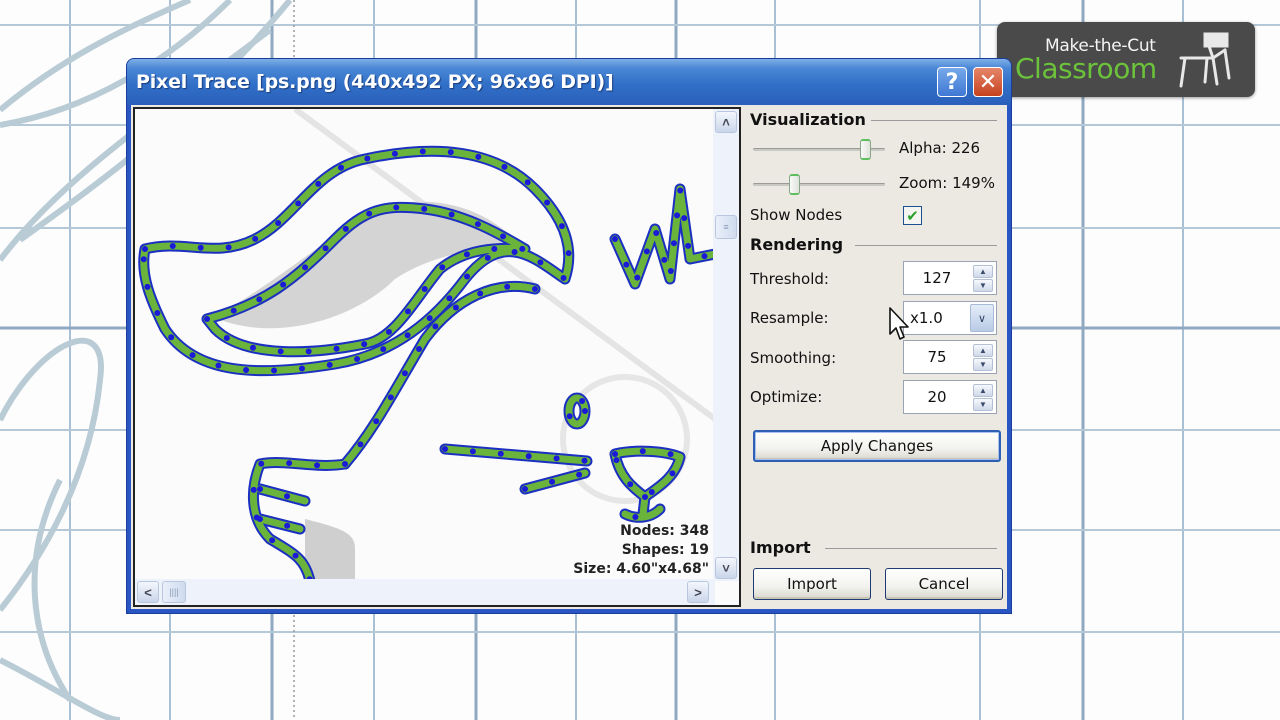  I want to click on threshold-spinbox: 127 ▲ ▼, so click(950, 278).